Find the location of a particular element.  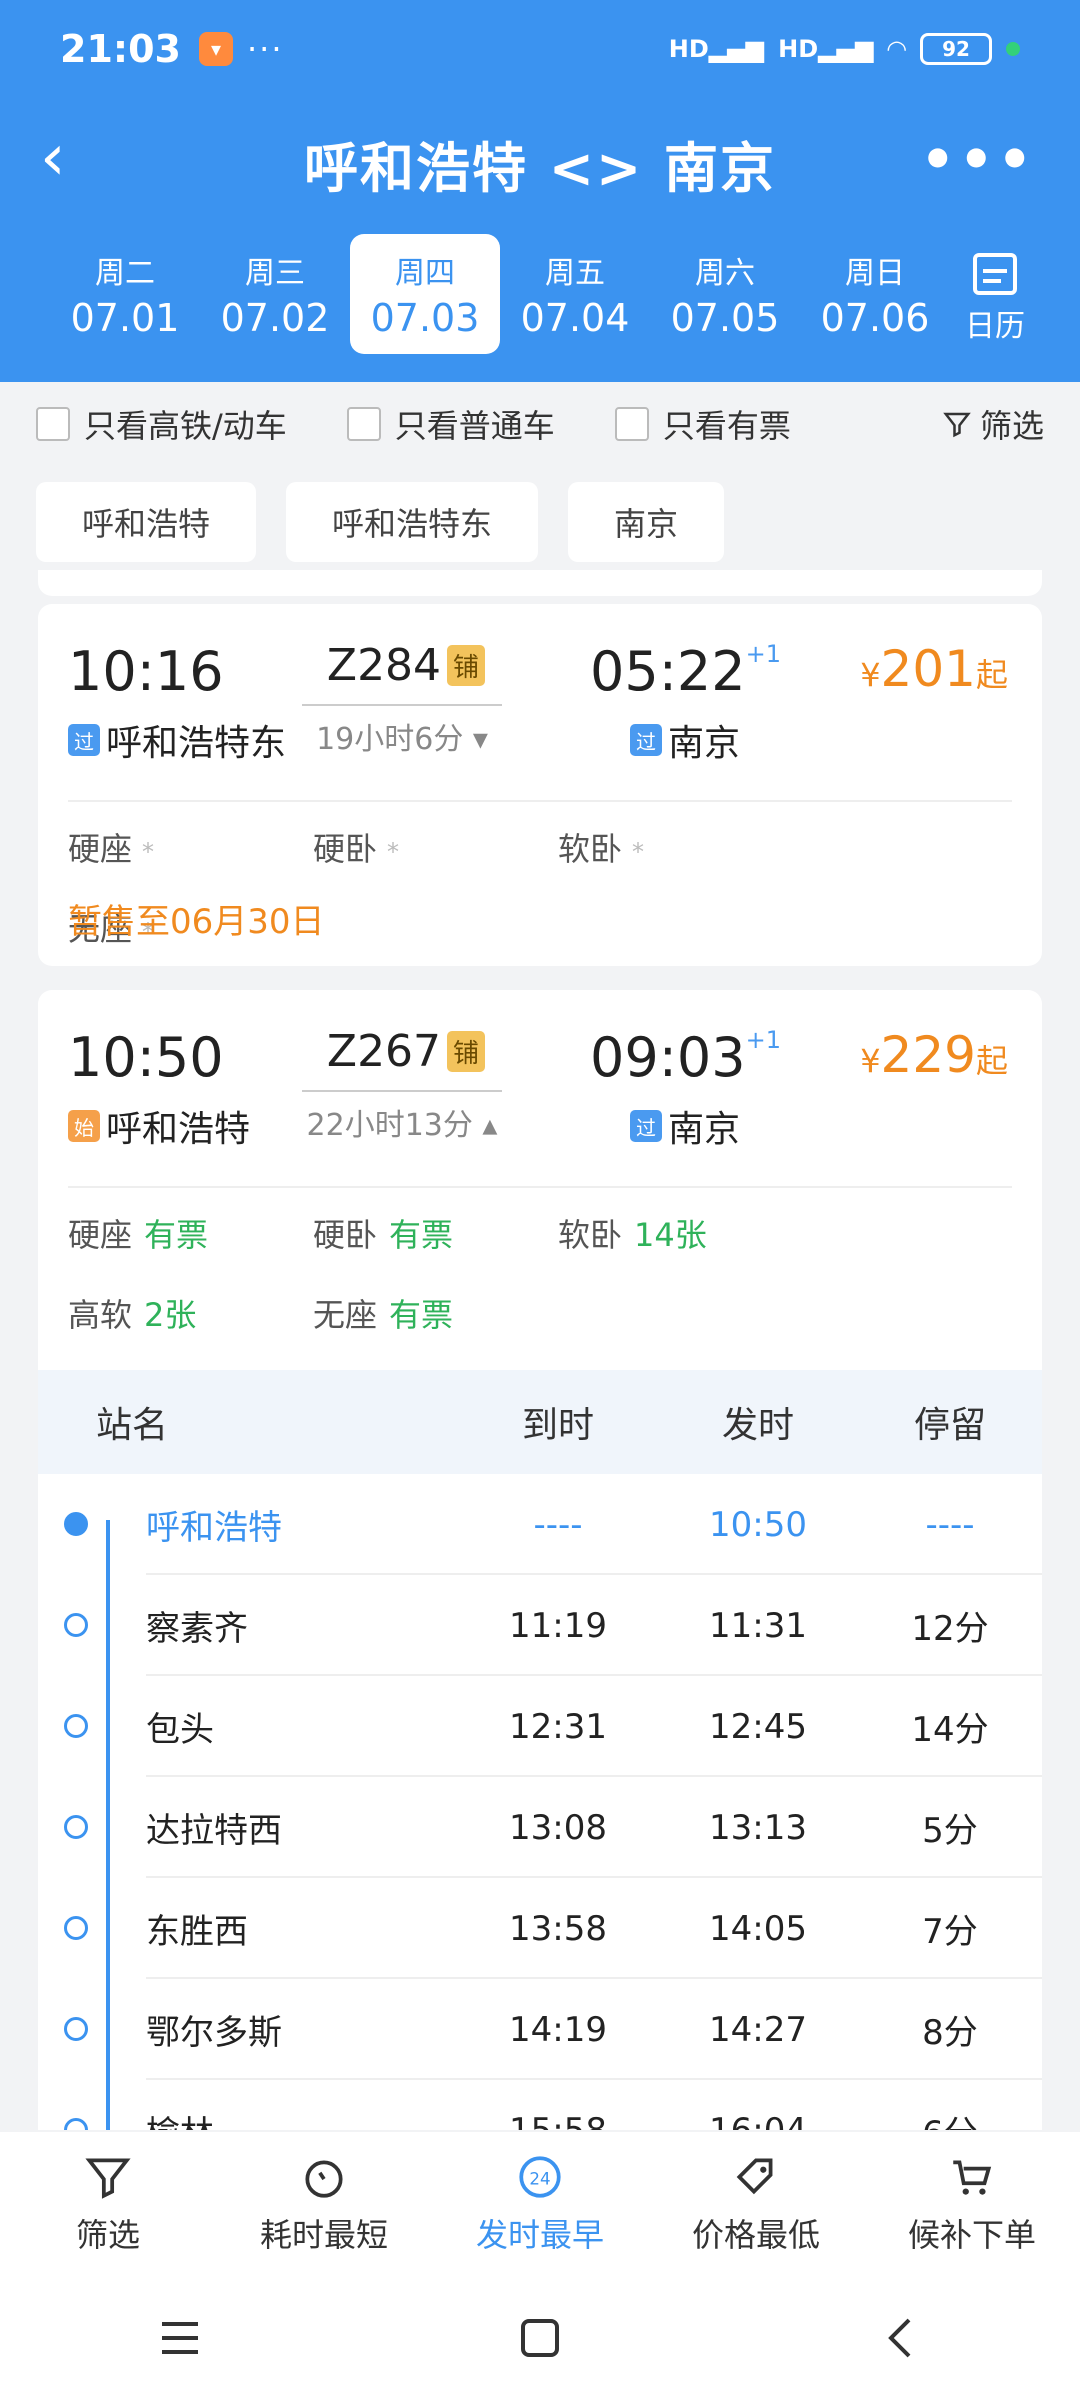

departure-station: 始呼和浩特 is located at coordinates (159, 1126).